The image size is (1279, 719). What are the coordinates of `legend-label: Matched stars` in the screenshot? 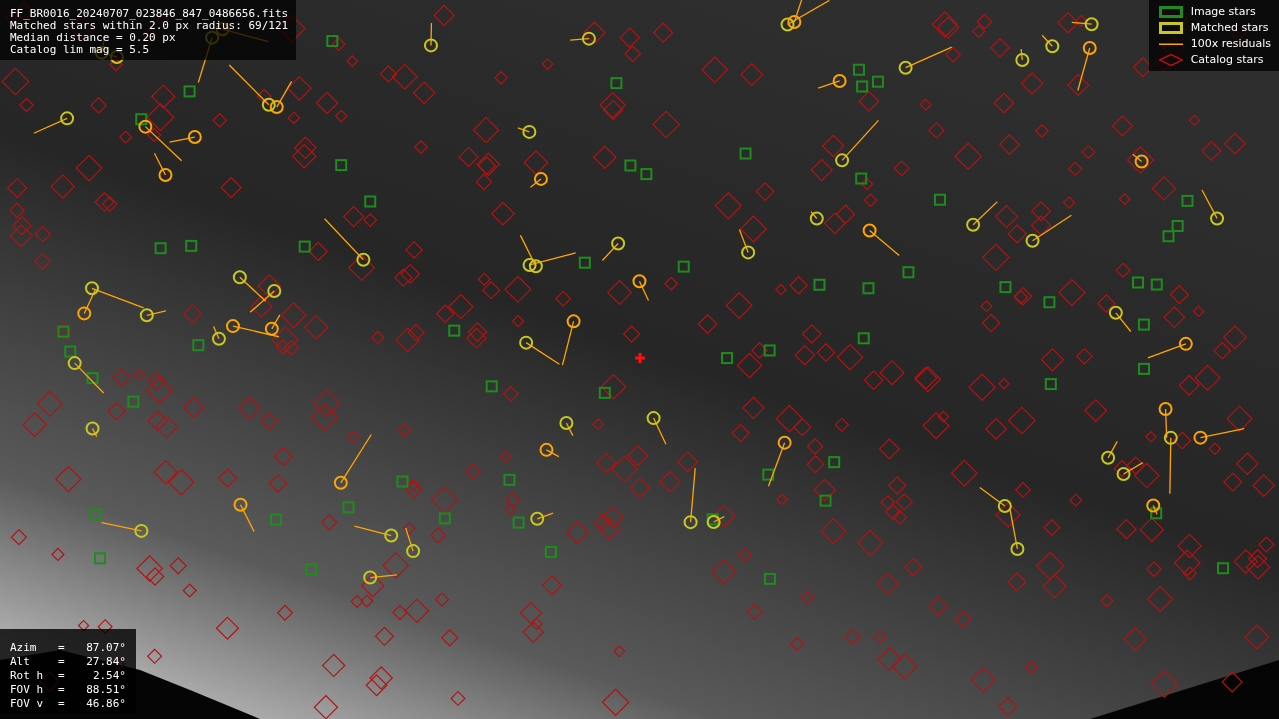 It's located at (1229, 27).